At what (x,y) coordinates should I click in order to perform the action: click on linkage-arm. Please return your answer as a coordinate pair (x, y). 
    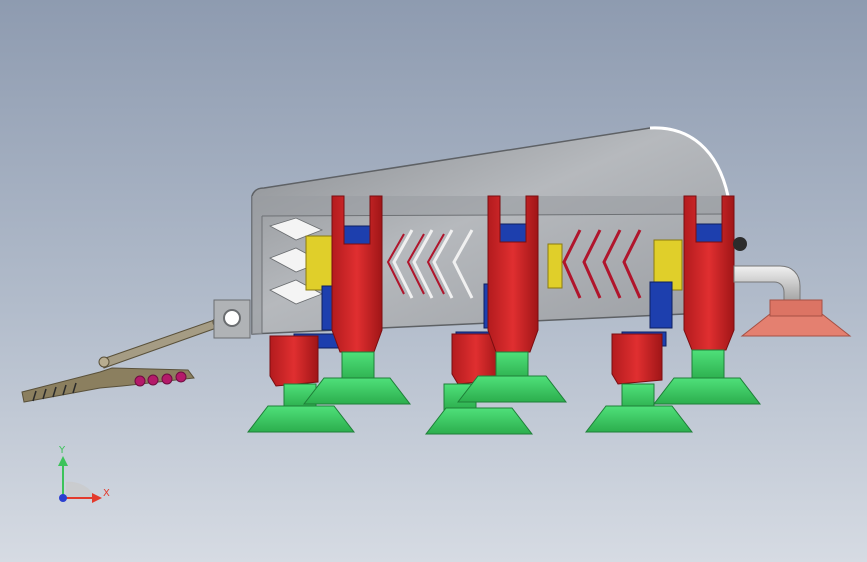
    Looking at the image, I should click on (136, 351).